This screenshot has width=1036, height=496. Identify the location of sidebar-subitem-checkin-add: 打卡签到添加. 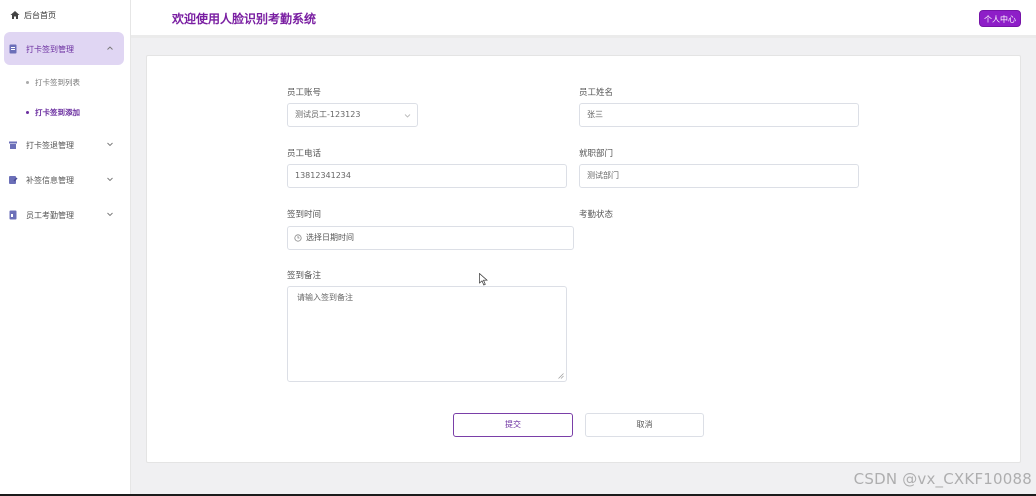
(53, 112).